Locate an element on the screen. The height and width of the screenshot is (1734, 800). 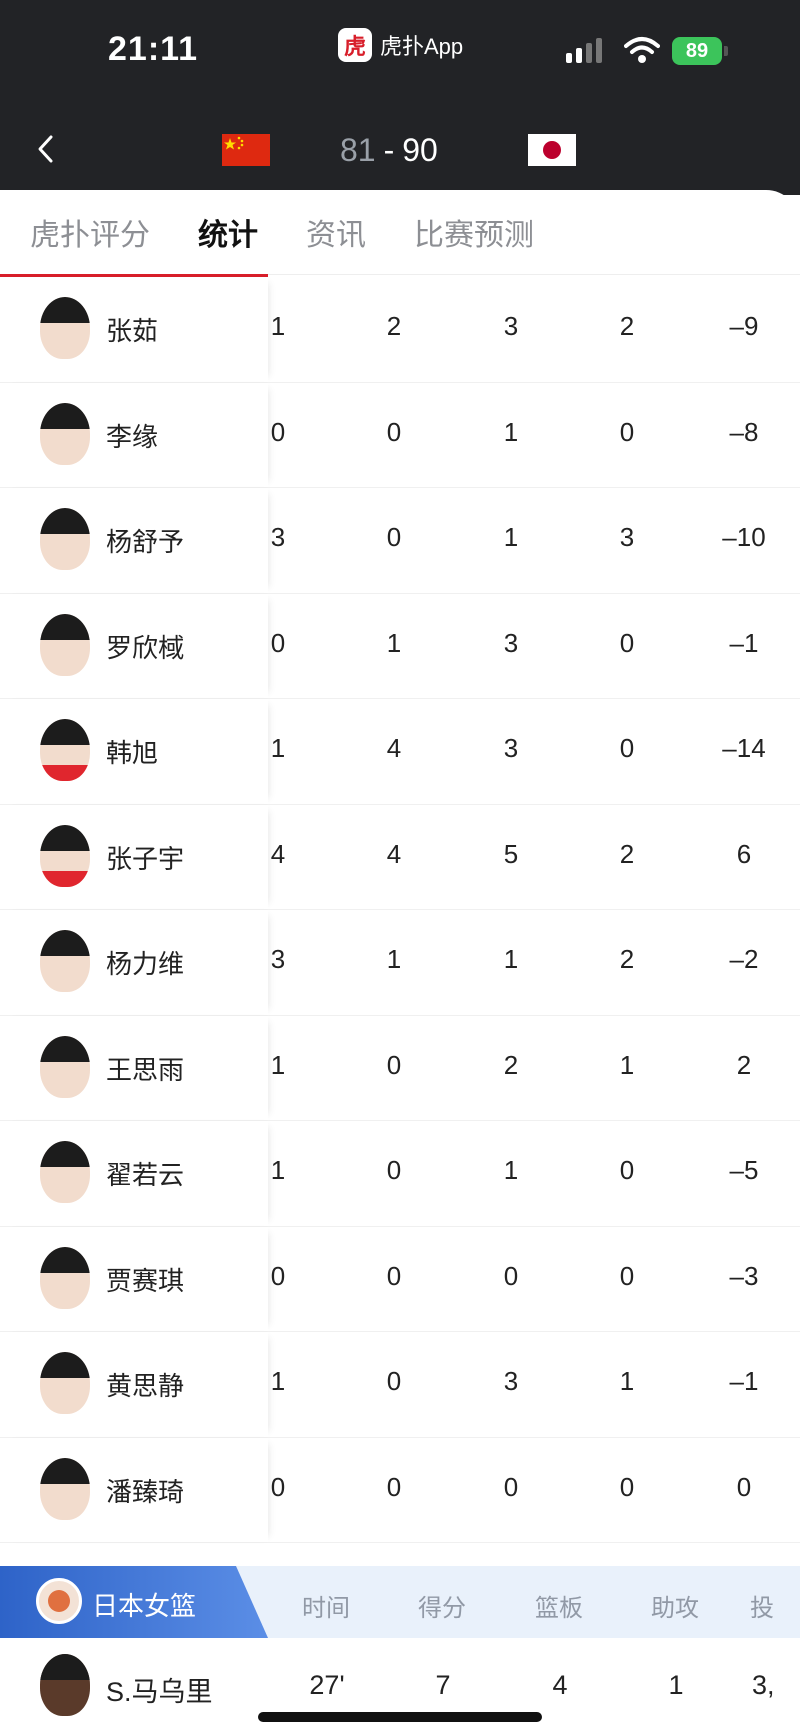
table-row: 杨舒予 3 0 1 3 –10 is located at coordinates (400, 541).